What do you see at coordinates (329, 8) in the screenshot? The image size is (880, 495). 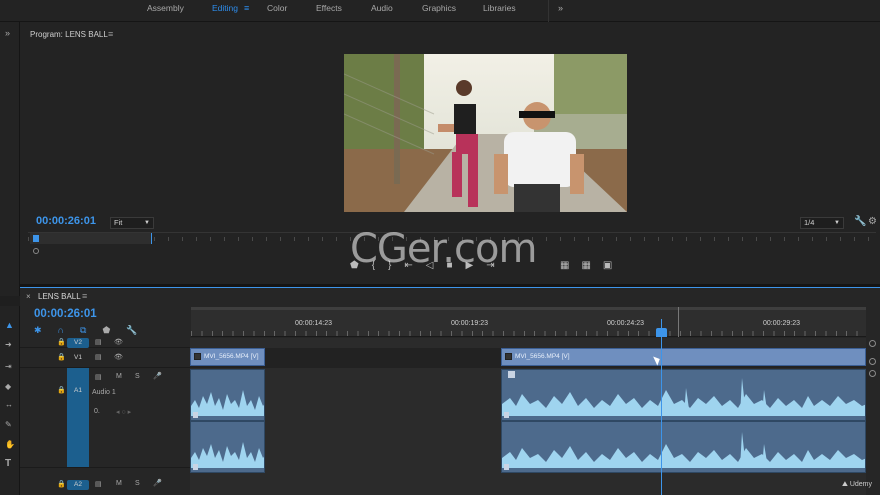 I see `workspace-tab-effects: Effects` at bounding box center [329, 8].